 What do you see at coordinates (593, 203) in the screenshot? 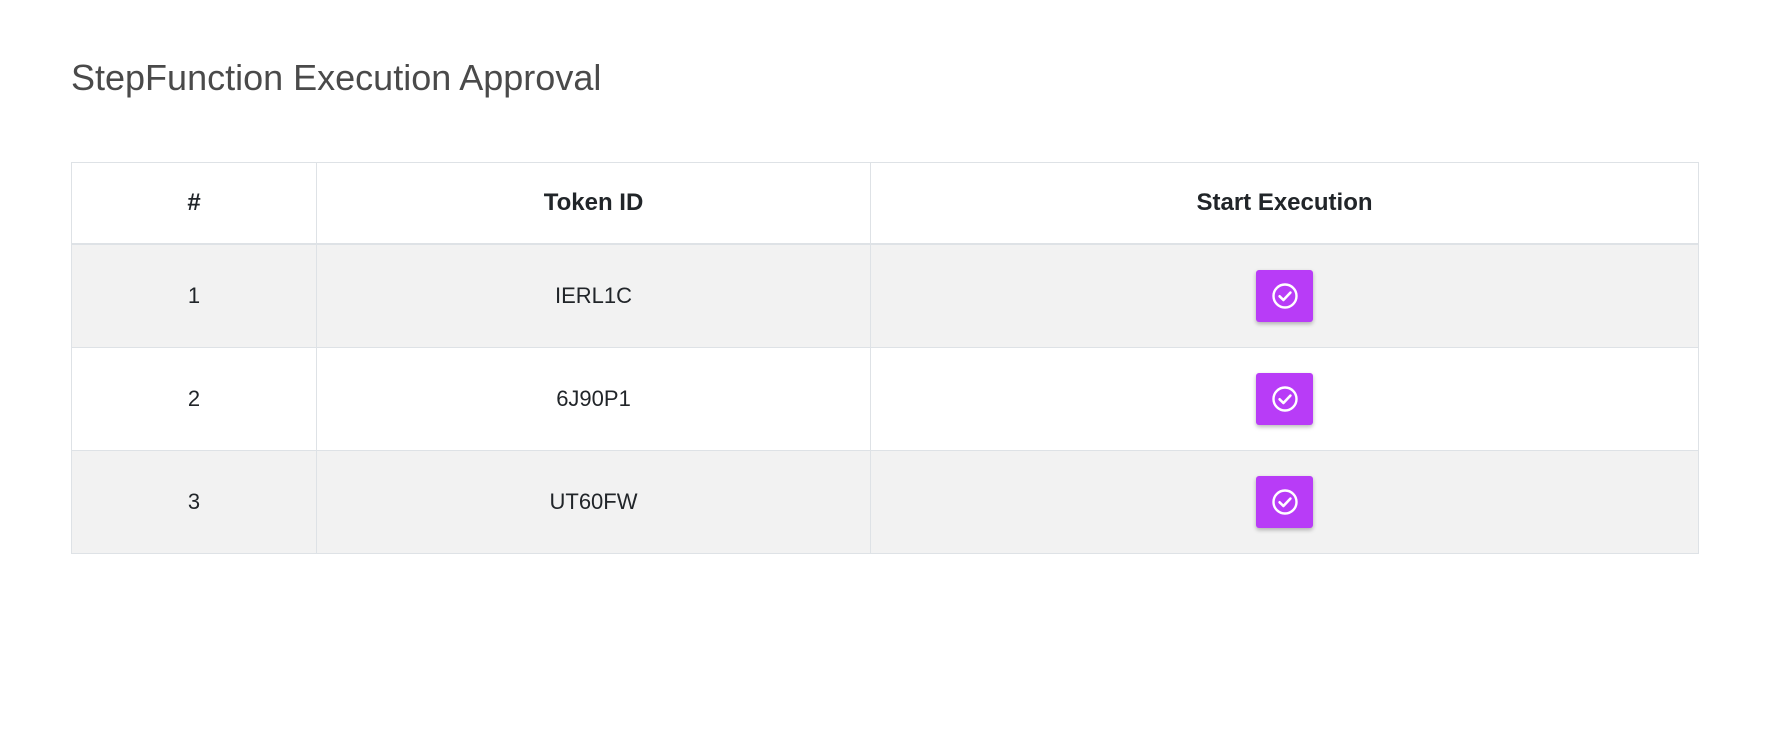
I see `column-header-token-id: Token ID` at bounding box center [593, 203].